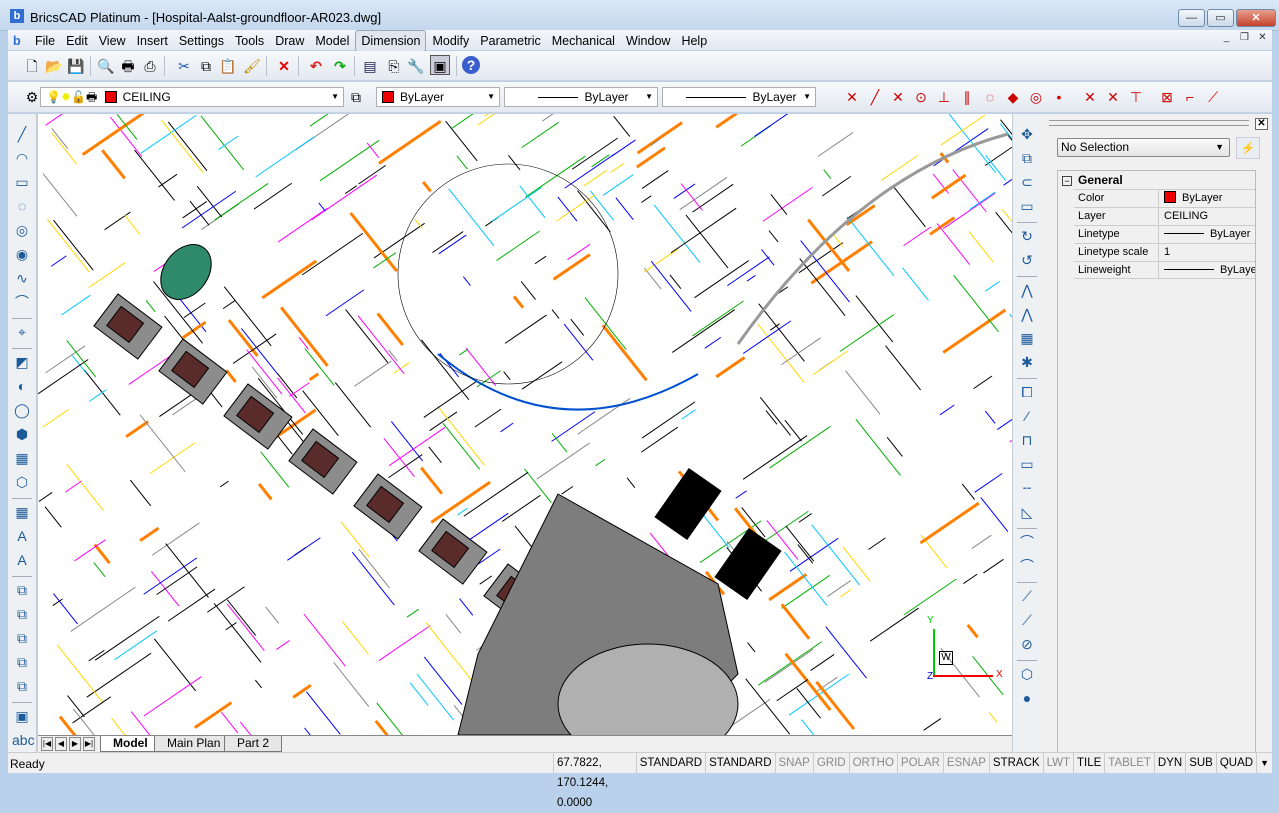 The image size is (1279, 813). What do you see at coordinates (1256, 18) in the screenshot?
I see `close-button: ✕` at bounding box center [1256, 18].